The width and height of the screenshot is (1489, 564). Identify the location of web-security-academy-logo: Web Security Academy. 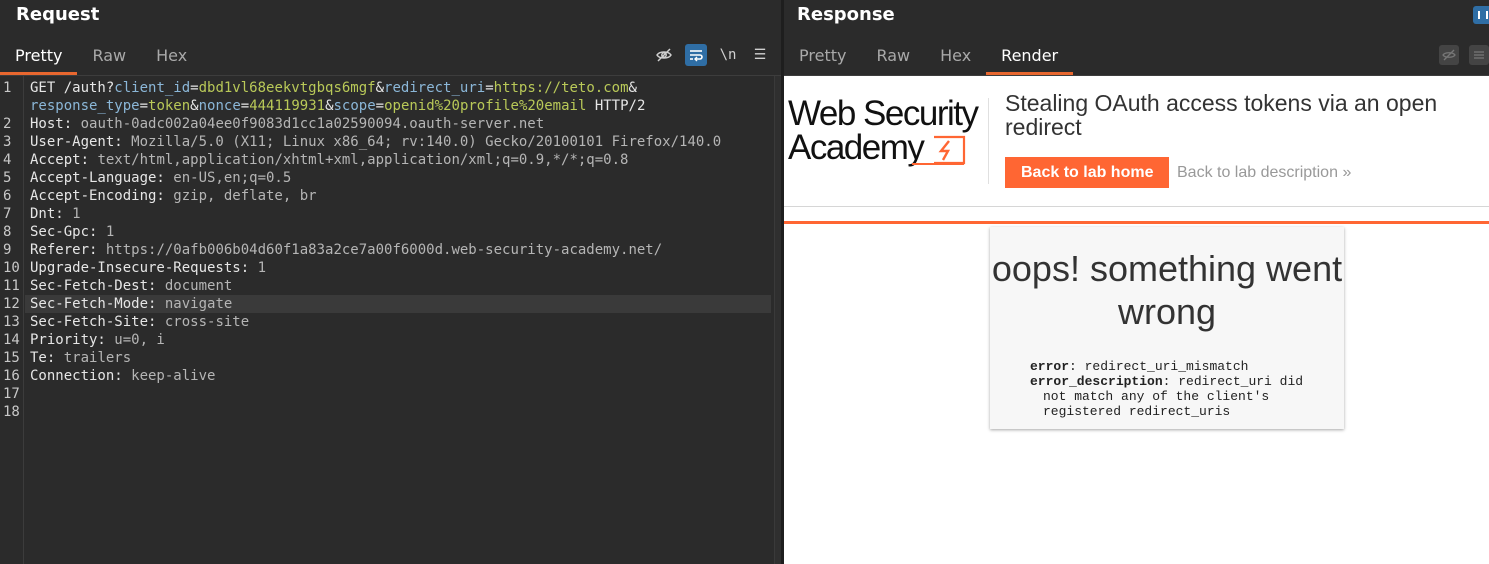
(886, 132).